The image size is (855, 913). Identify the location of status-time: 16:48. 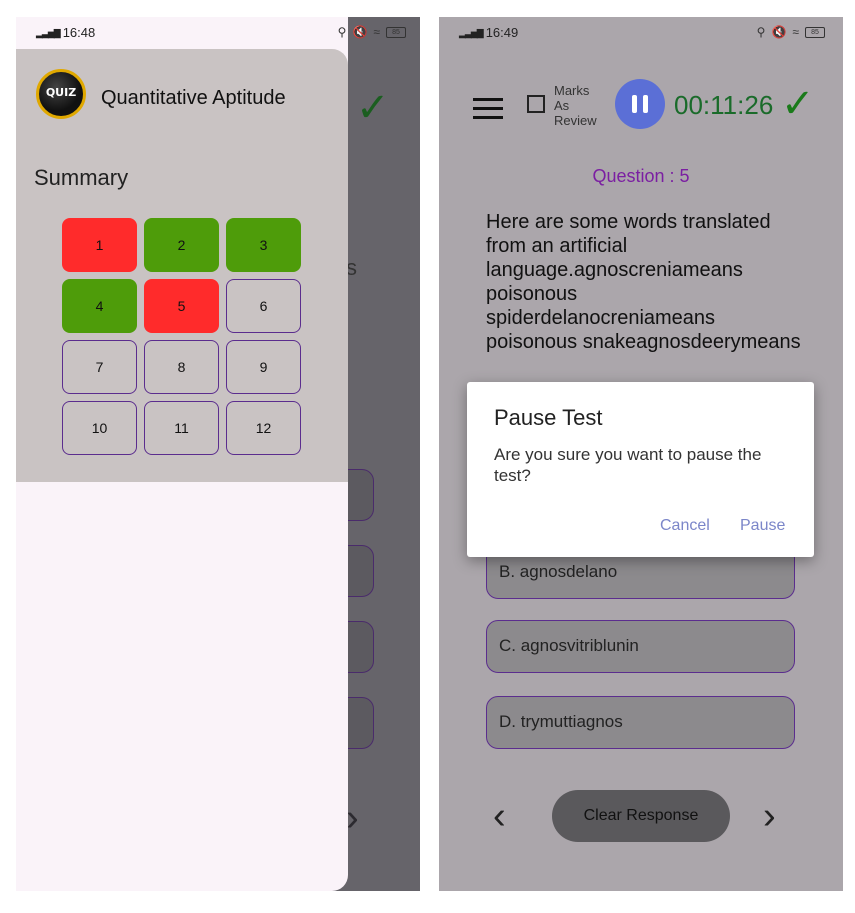
(79, 32).